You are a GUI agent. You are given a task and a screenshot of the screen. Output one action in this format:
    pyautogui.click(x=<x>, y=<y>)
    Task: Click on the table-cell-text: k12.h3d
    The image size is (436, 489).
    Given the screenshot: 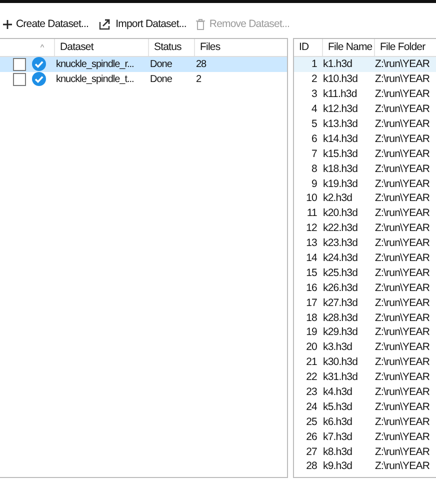 What is the action you would take?
    pyautogui.click(x=340, y=109)
    